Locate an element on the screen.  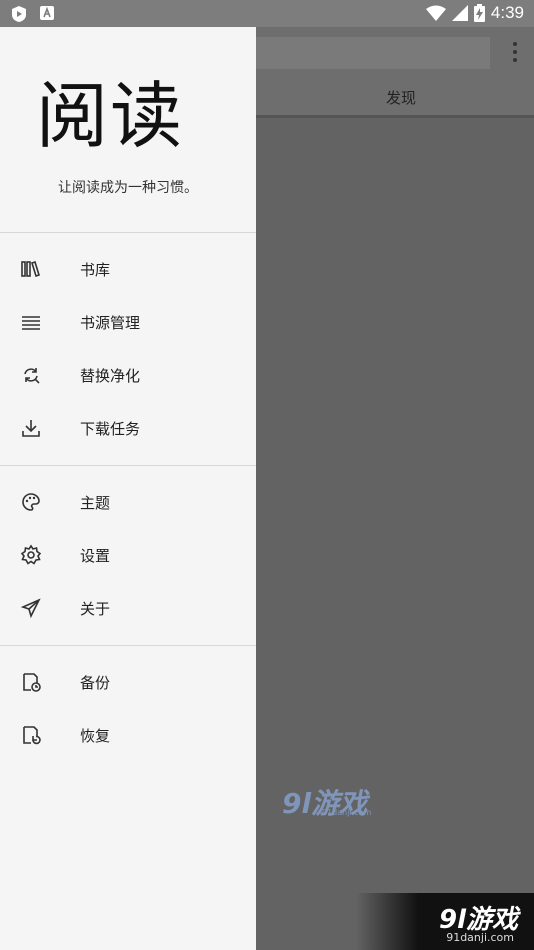
replace-icon is located at coordinates (32, 376).